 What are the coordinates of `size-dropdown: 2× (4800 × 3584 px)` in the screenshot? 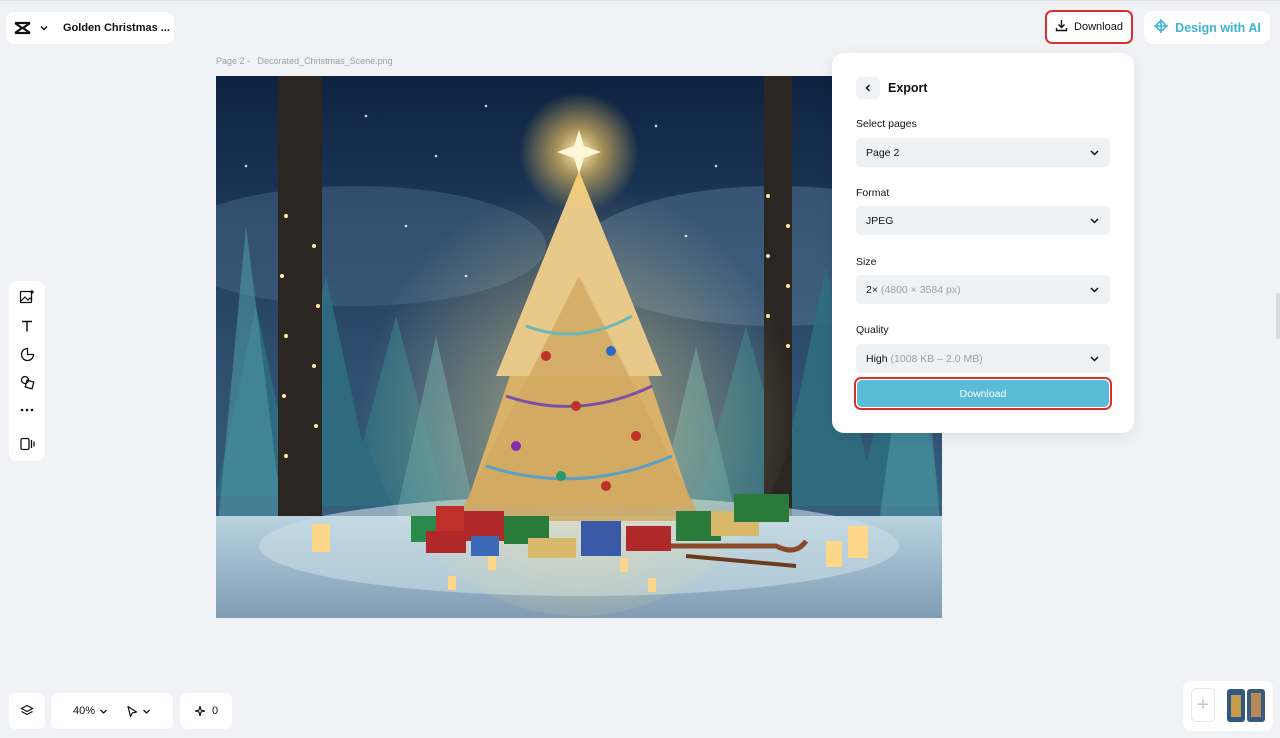 It's located at (983, 289).